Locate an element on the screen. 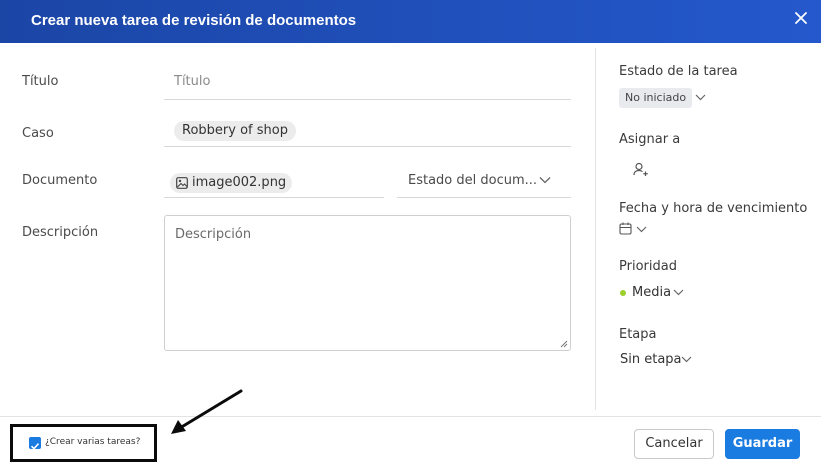 The height and width of the screenshot is (468, 821). checkmark-icon is located at coordinates (35, 446).